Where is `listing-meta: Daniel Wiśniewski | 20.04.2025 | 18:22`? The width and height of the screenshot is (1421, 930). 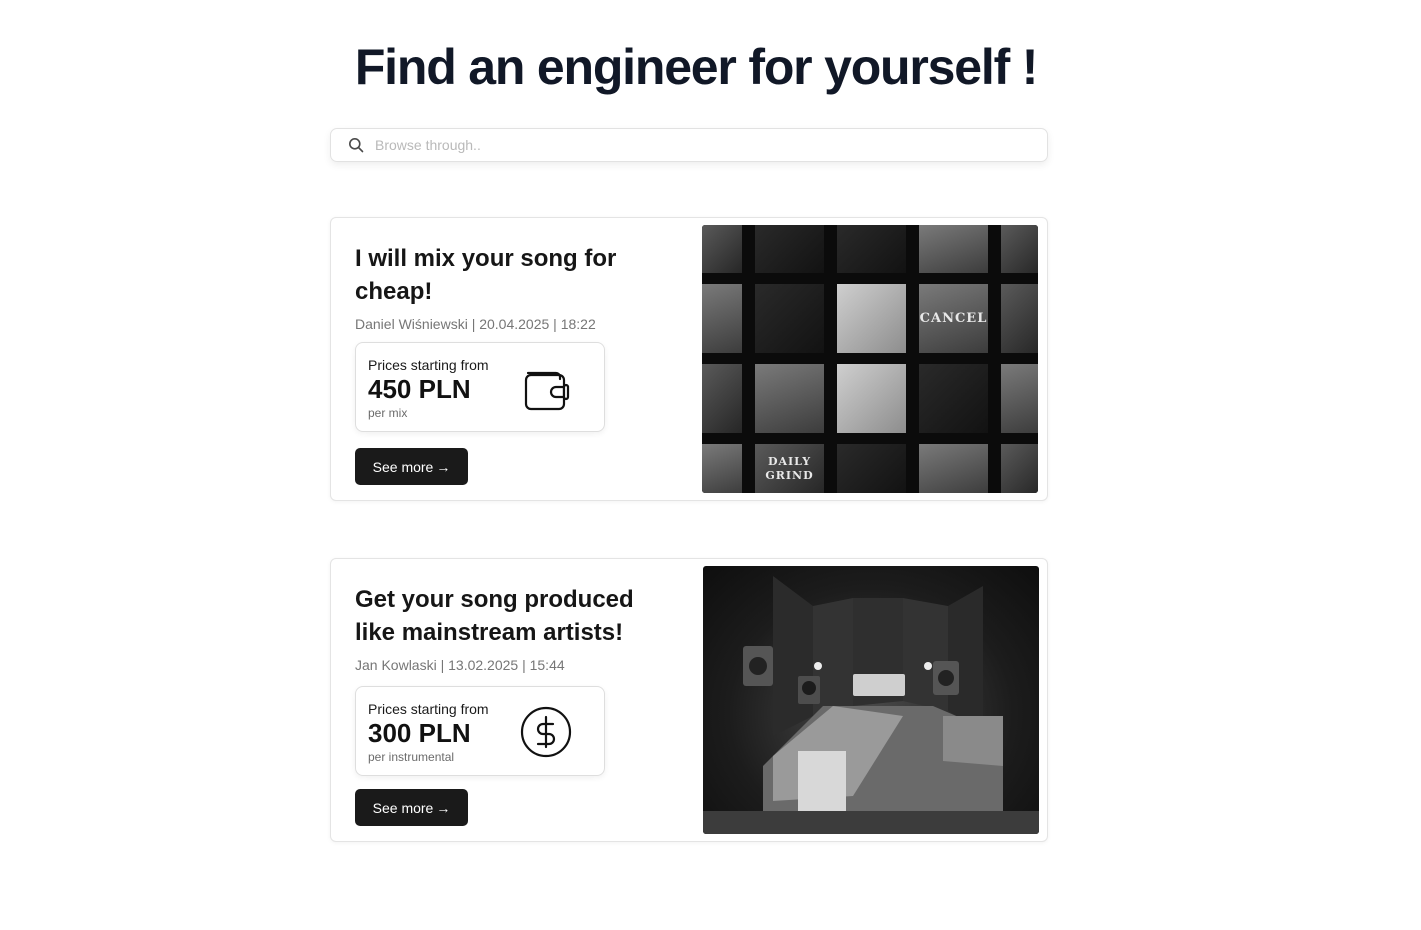
listing-meta: Daniel Wiśniewski | 20.04.2025 | 18:22 is located at coordinates (475, 324).